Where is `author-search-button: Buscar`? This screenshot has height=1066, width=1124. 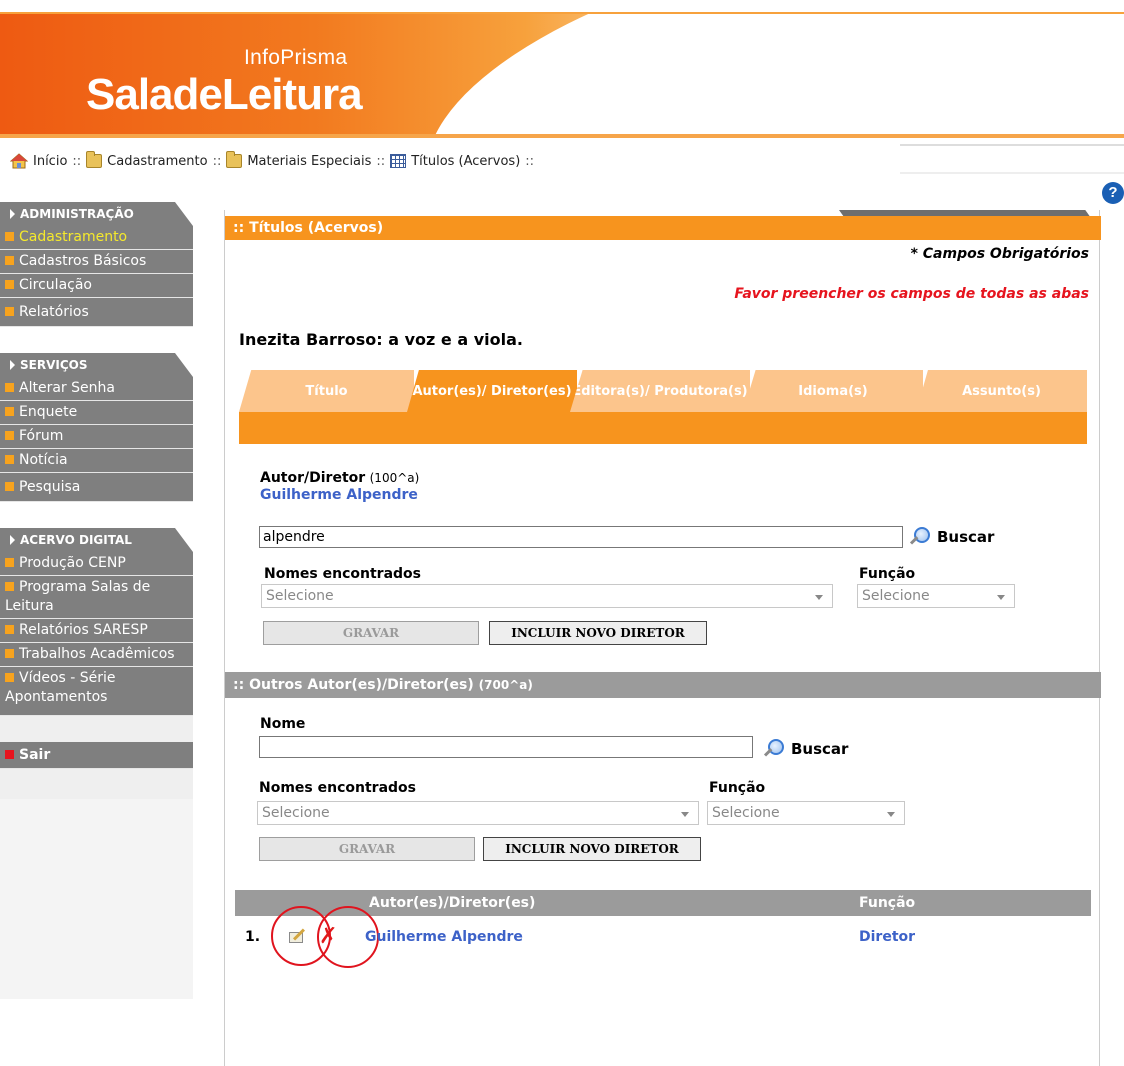 author-search-button: Buscar is located at coordinates (951, 537).